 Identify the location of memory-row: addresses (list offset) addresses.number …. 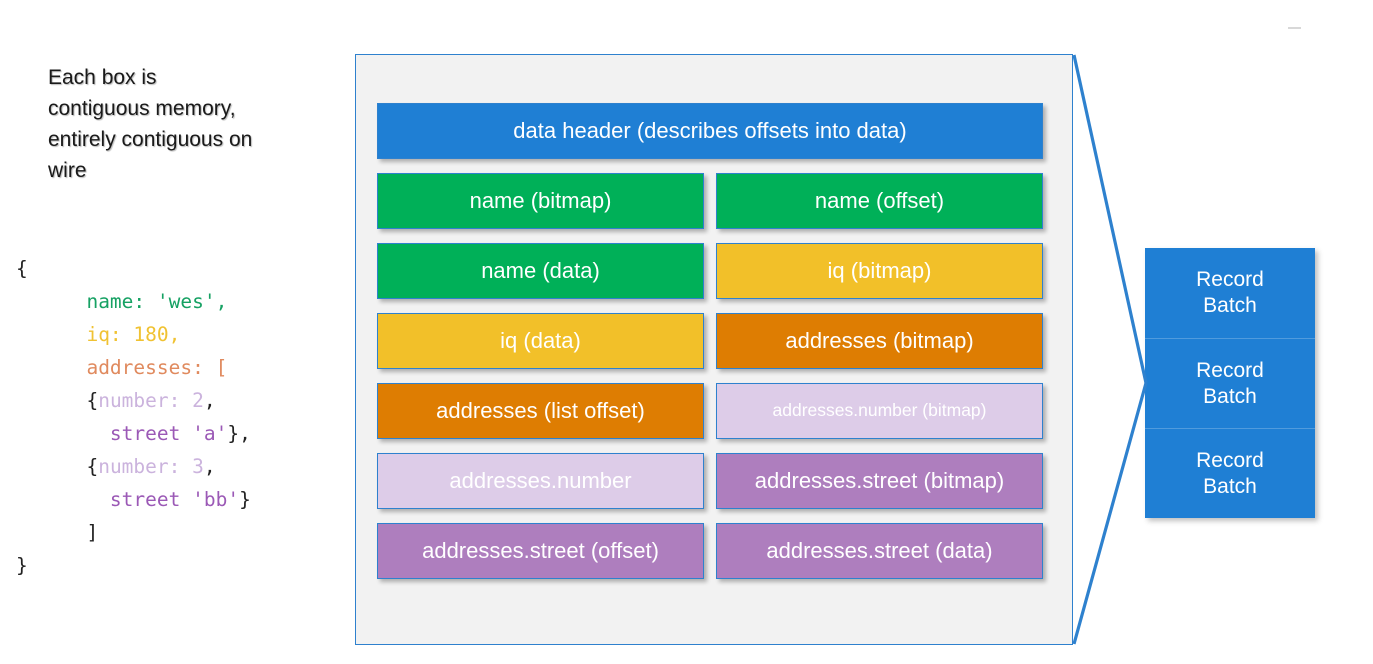
(710, 411).